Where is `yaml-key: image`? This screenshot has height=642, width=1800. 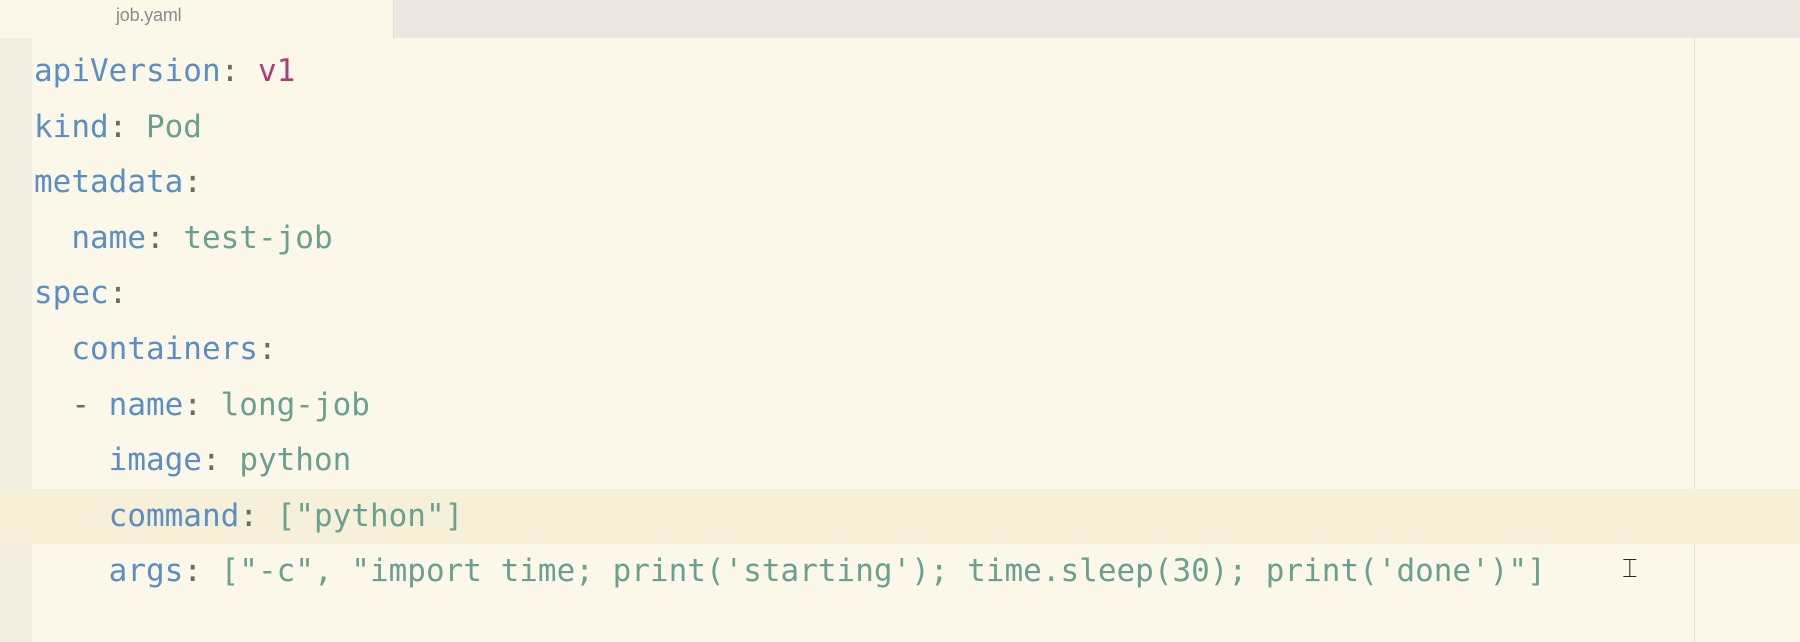
yaml-key: image is located at coordinates (155, 460).